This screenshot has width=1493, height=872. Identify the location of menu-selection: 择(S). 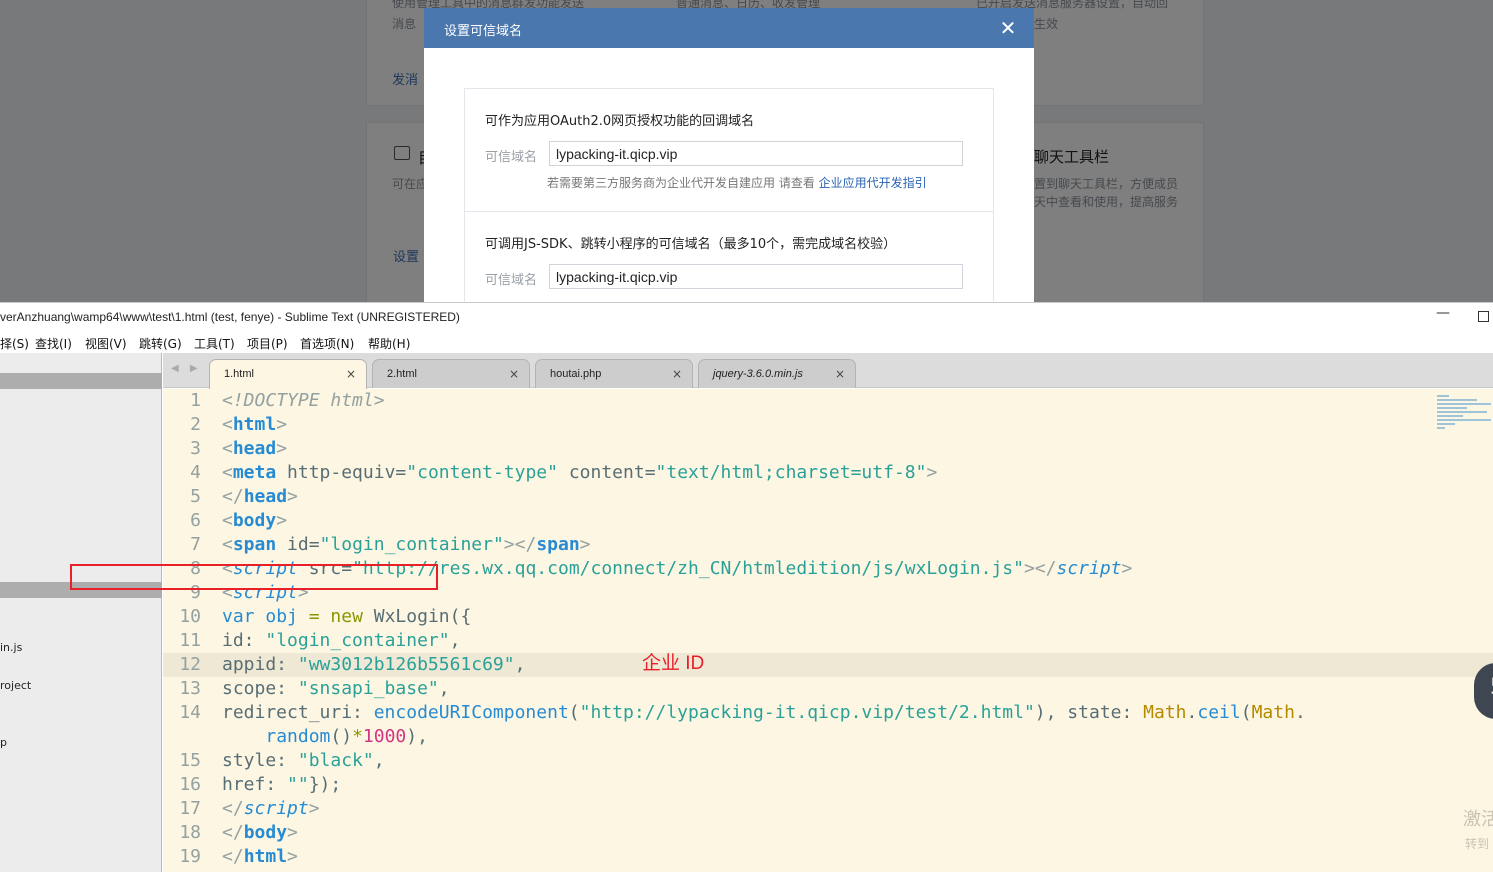
(14, 343).